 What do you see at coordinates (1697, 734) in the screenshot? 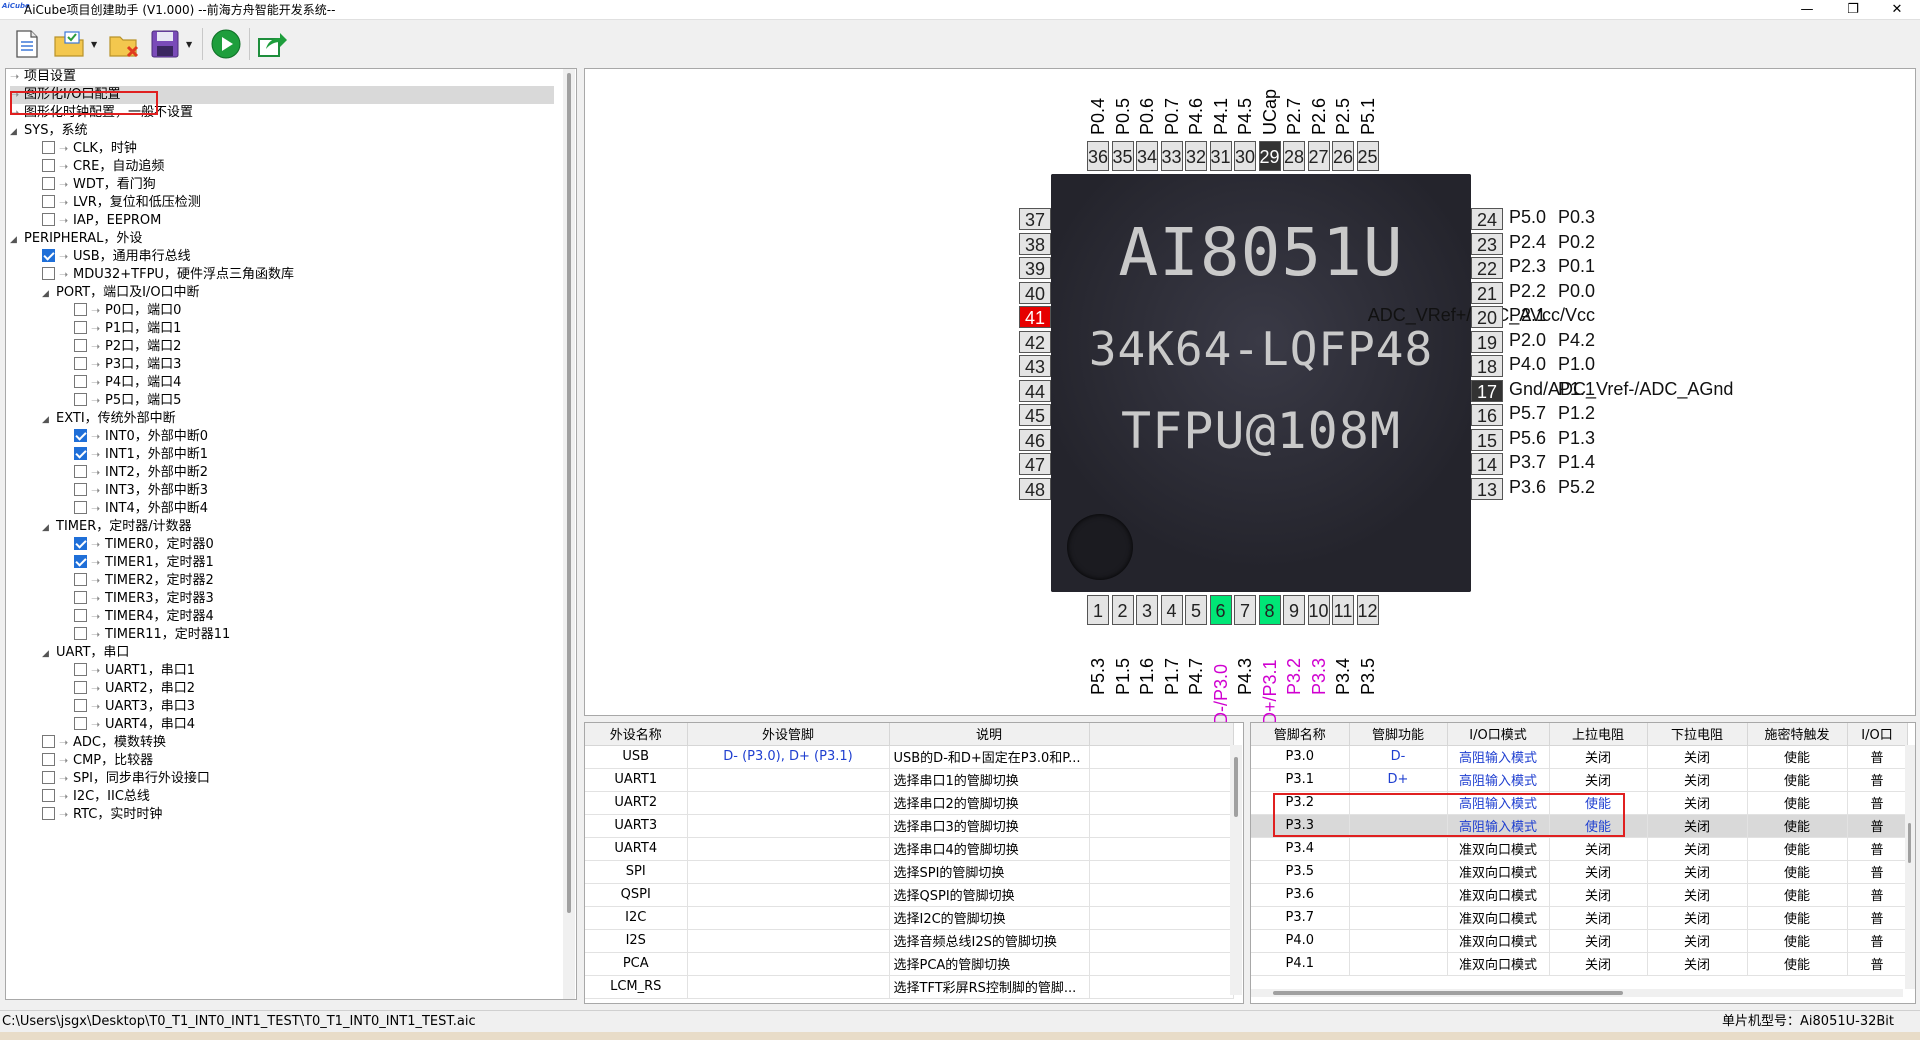
I see `column-header: 下拉电阻` at bounding box center [1697, 734].